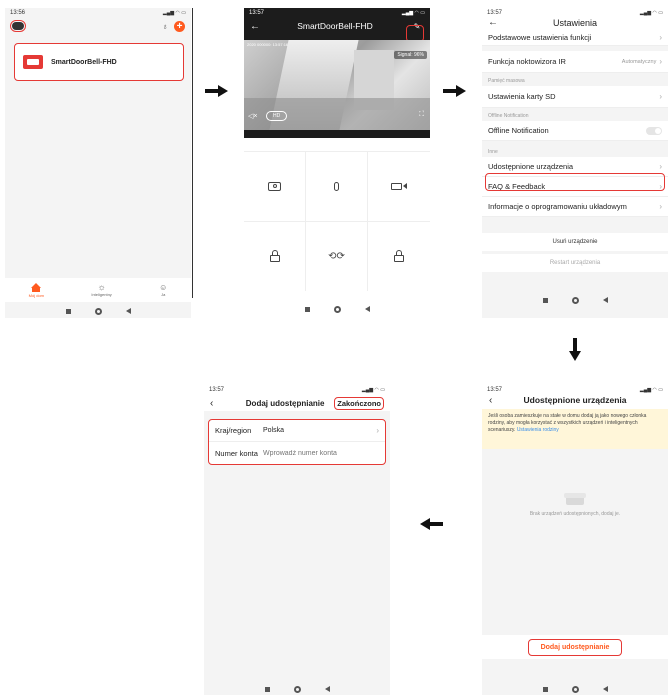 The height and width of the screenshot is (695, 669). I want to click on basic-settings-row: Podstawowe ustawienia funkcji ›, so click(575, 38).